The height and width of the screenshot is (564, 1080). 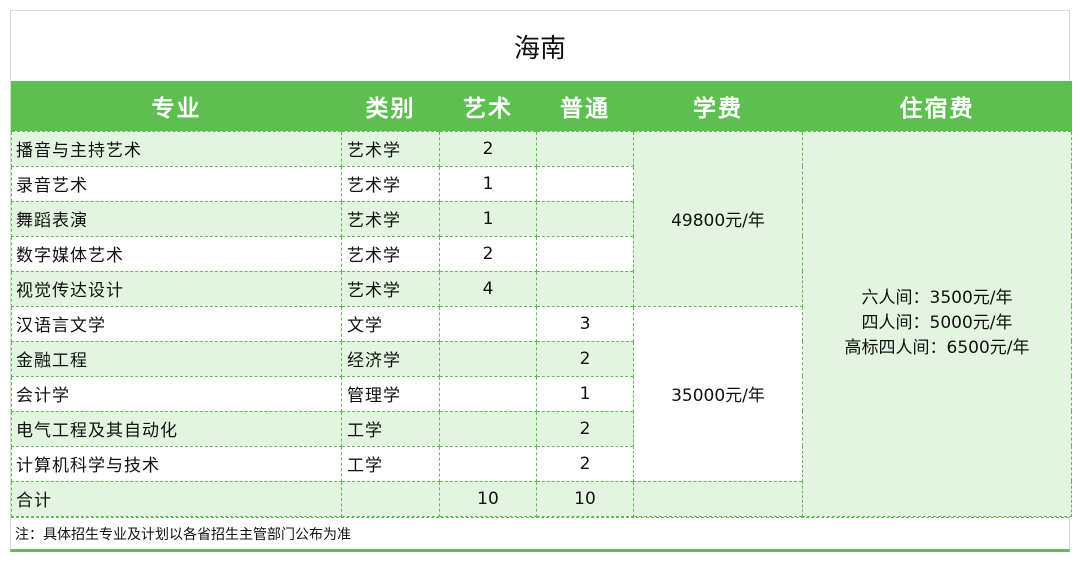 What do you see at coordinates (390, 323) in the screenshot?
I see `category-cell: 文学` at bounding box center [390, 323].